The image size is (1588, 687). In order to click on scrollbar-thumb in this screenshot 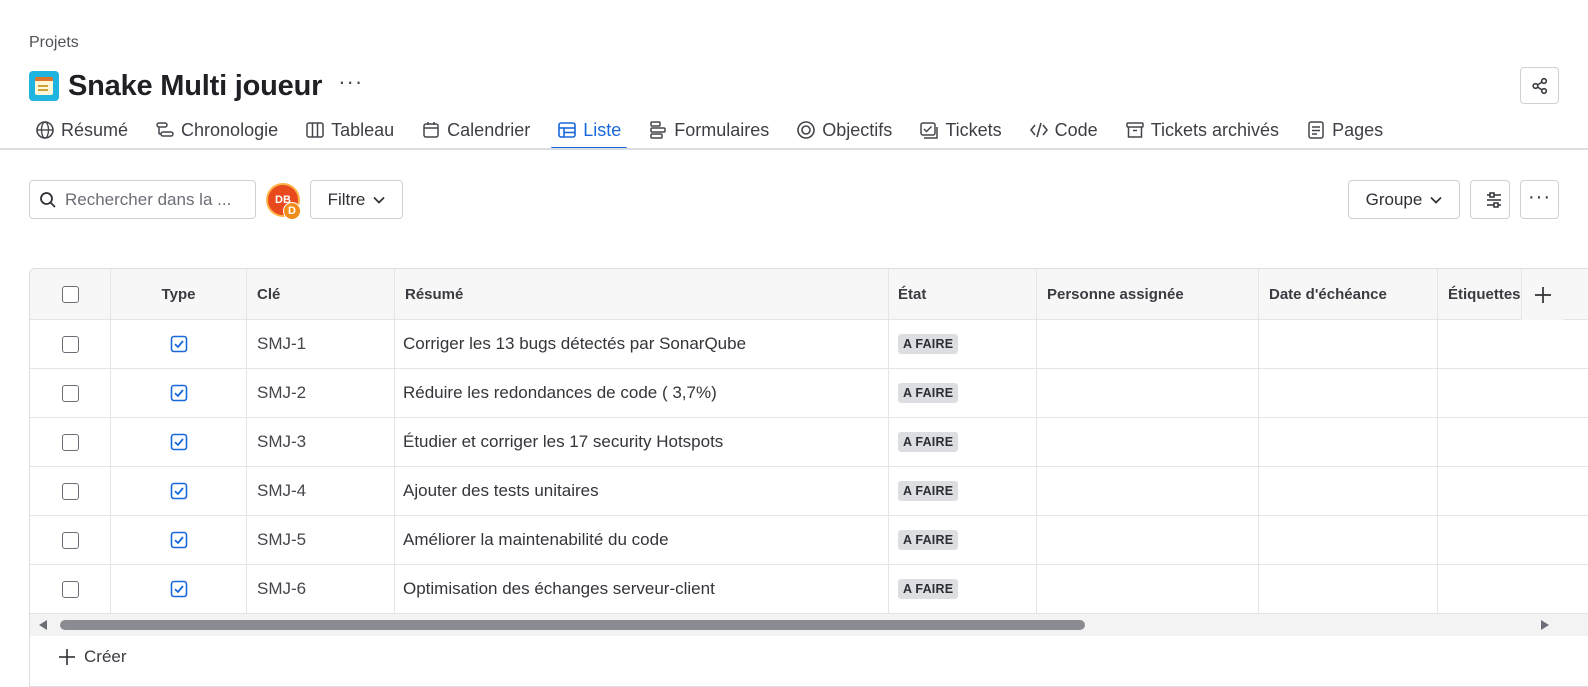, I will do `click(572, 625)`.